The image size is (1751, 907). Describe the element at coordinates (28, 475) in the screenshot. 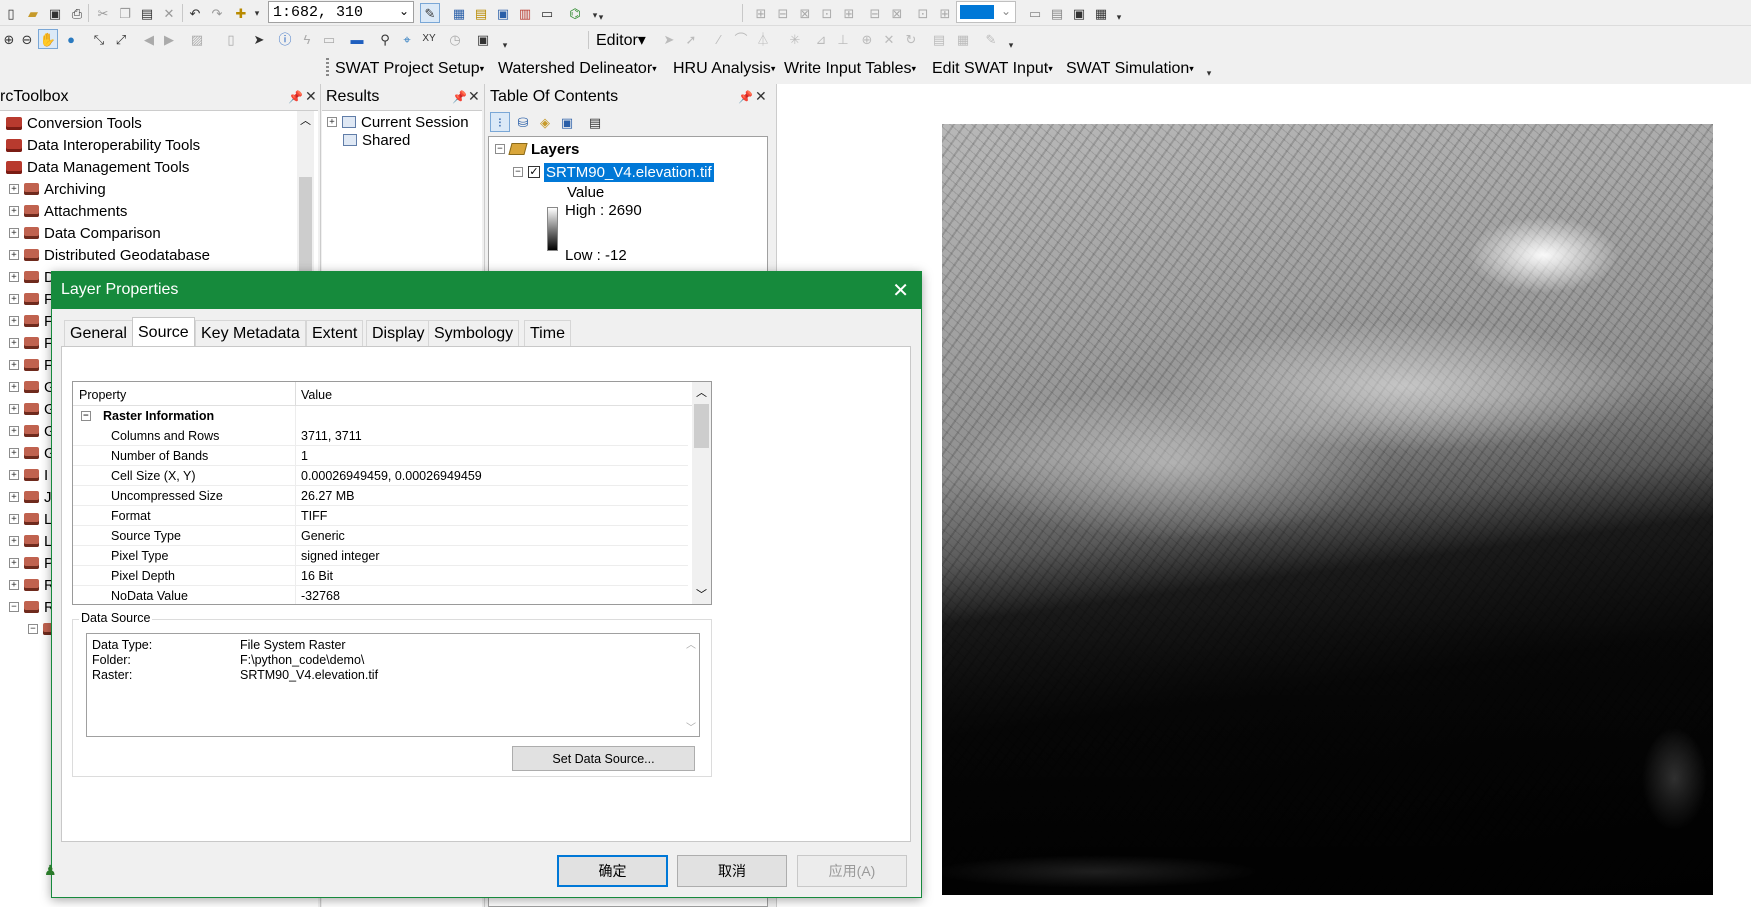

I see `toolset-item: + I` at that location.